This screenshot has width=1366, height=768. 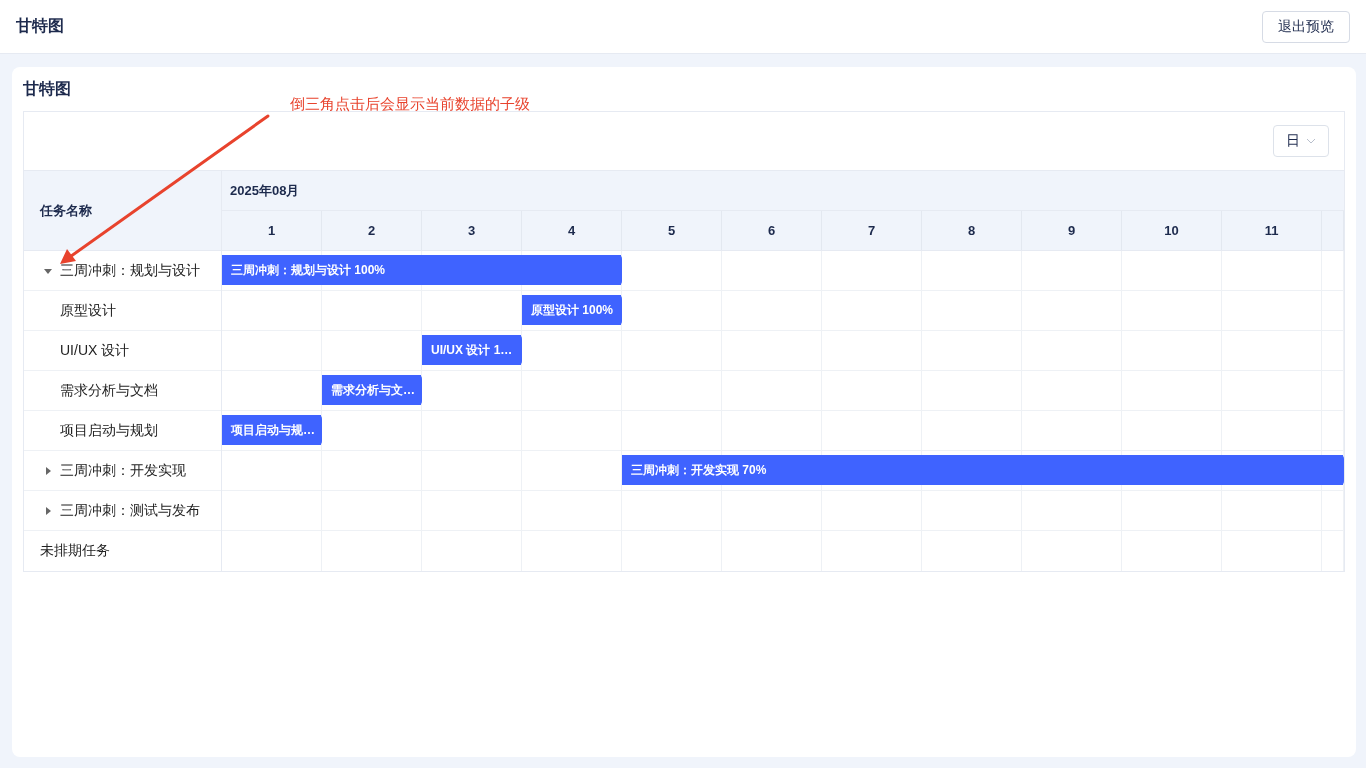 What do you see at coordinates (130, 270) in the screenshot?
I see `task-name: 三周冲刺：规划与设计` at bounding box center [130, 270].